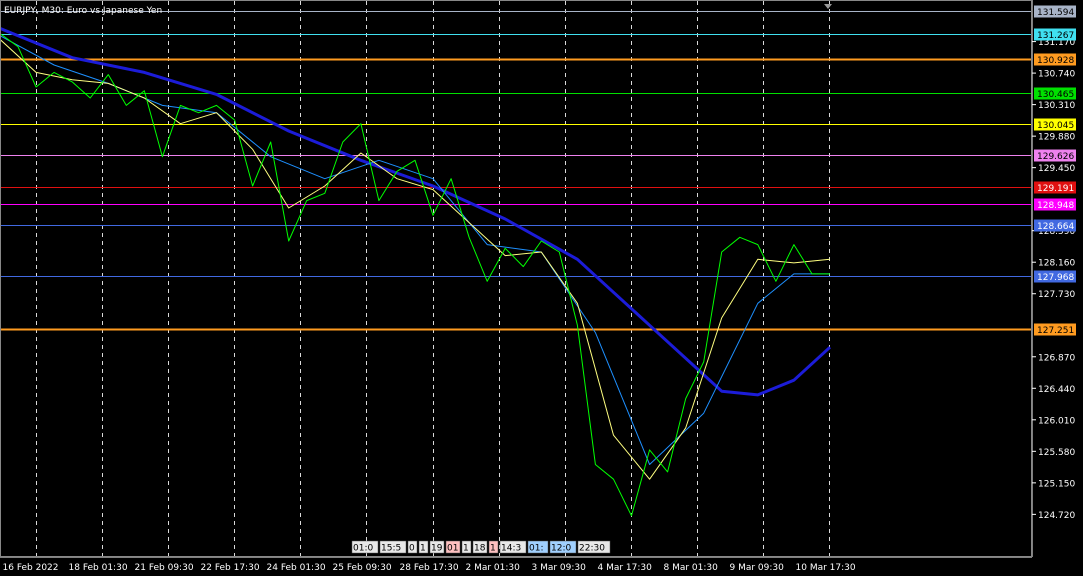  Describe the element at coordinates (493, 568) in the screenshot. I see `x-tick-label: 2 Mar 01:30` at that location.